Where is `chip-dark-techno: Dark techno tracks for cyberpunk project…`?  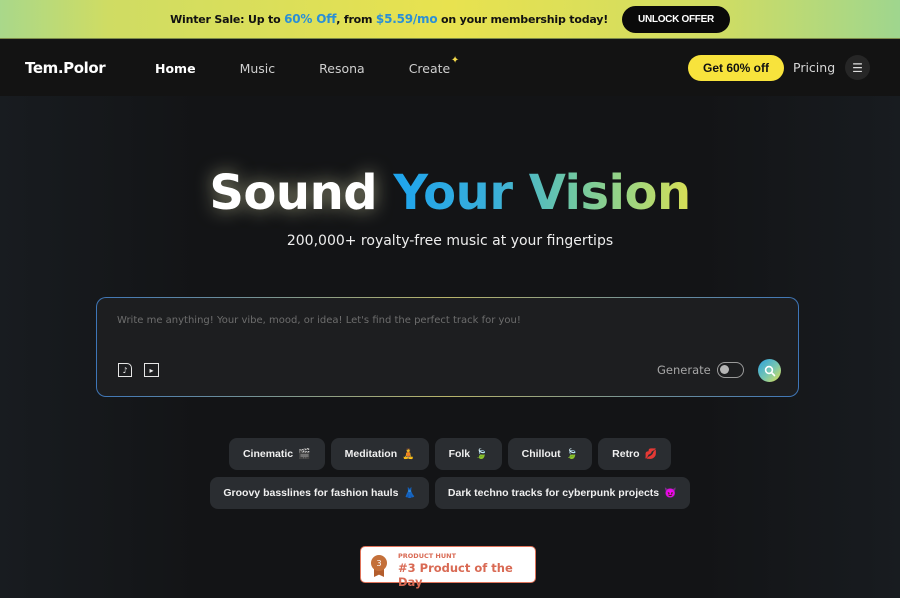
chip-dark-techno: Dark techno tracks for cyberpunk project… is located at coordinates (562, 493).